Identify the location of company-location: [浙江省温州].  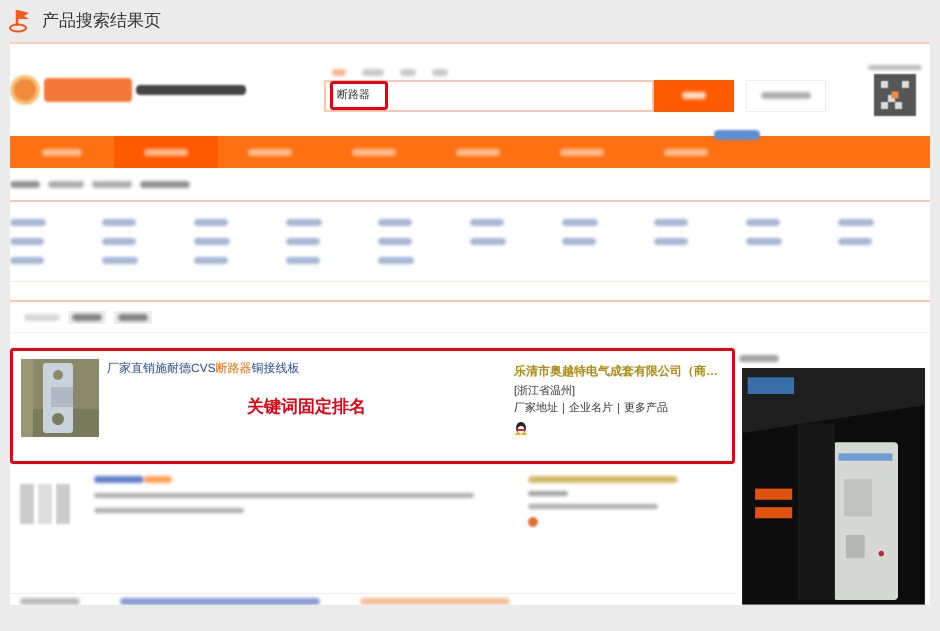
(545, 391).